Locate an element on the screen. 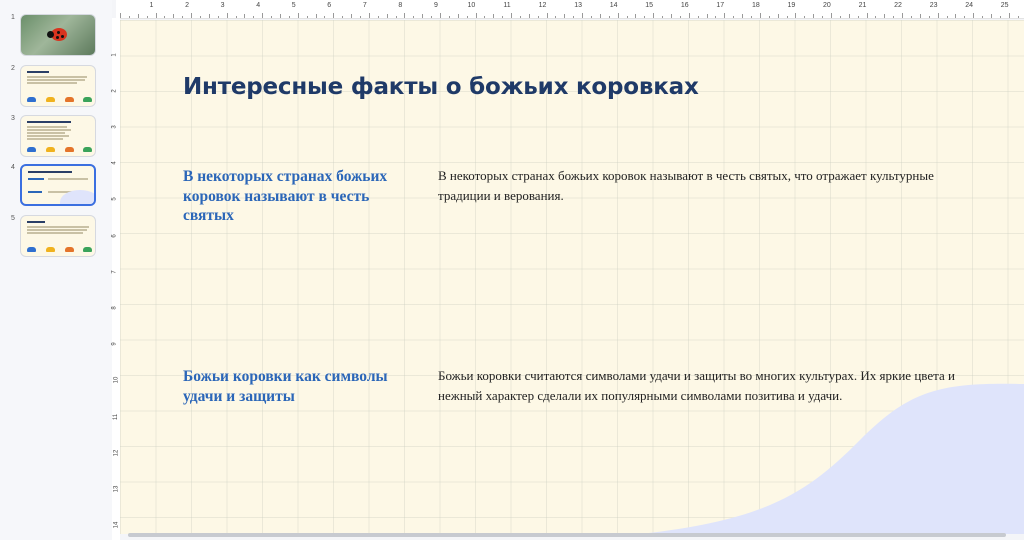 Image resolution: width=1024 pixels, height=540 pixels. thumbnail-row-2: 2 is located at coordinates (56, 89).